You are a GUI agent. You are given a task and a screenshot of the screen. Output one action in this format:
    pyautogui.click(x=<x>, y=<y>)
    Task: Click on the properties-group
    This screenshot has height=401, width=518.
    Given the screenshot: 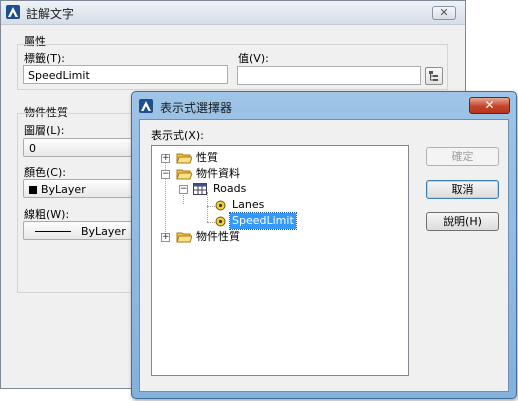 What is the action you would take?
    pyautogui.click(x=76, y=203)
    